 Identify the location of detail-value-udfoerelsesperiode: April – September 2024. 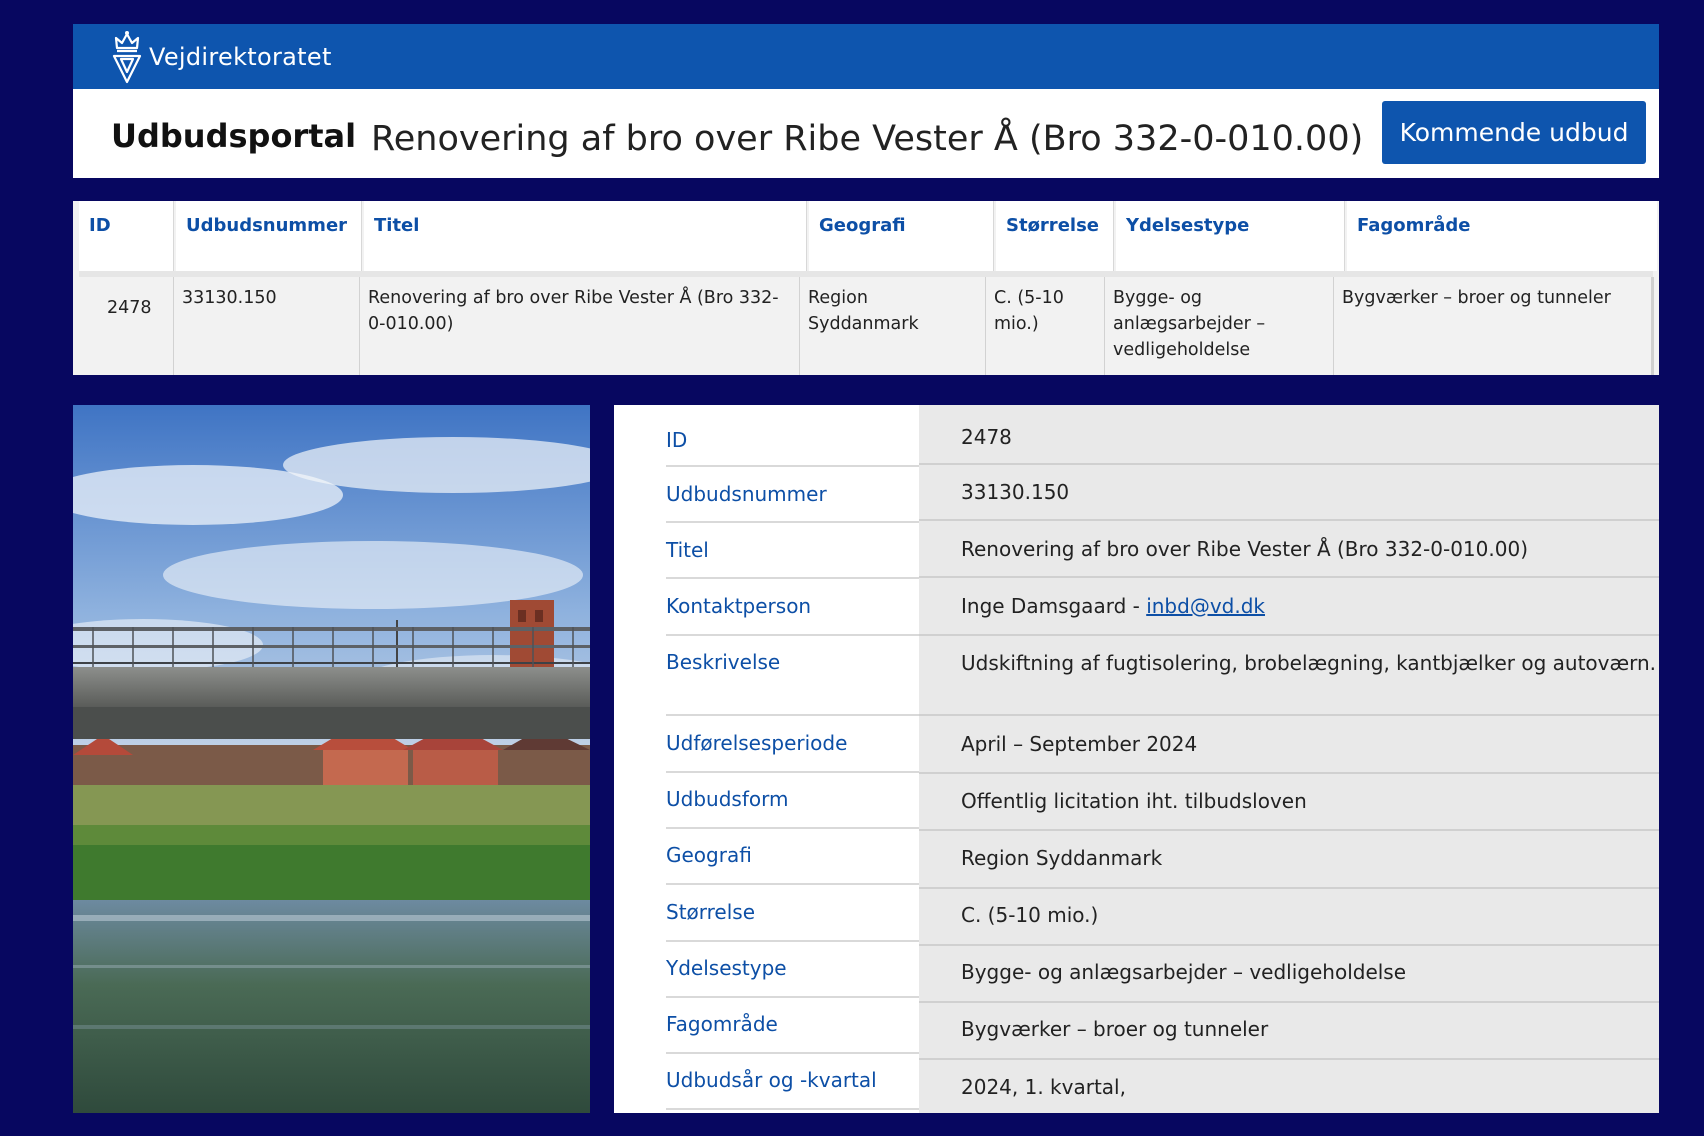
(1079, 744).